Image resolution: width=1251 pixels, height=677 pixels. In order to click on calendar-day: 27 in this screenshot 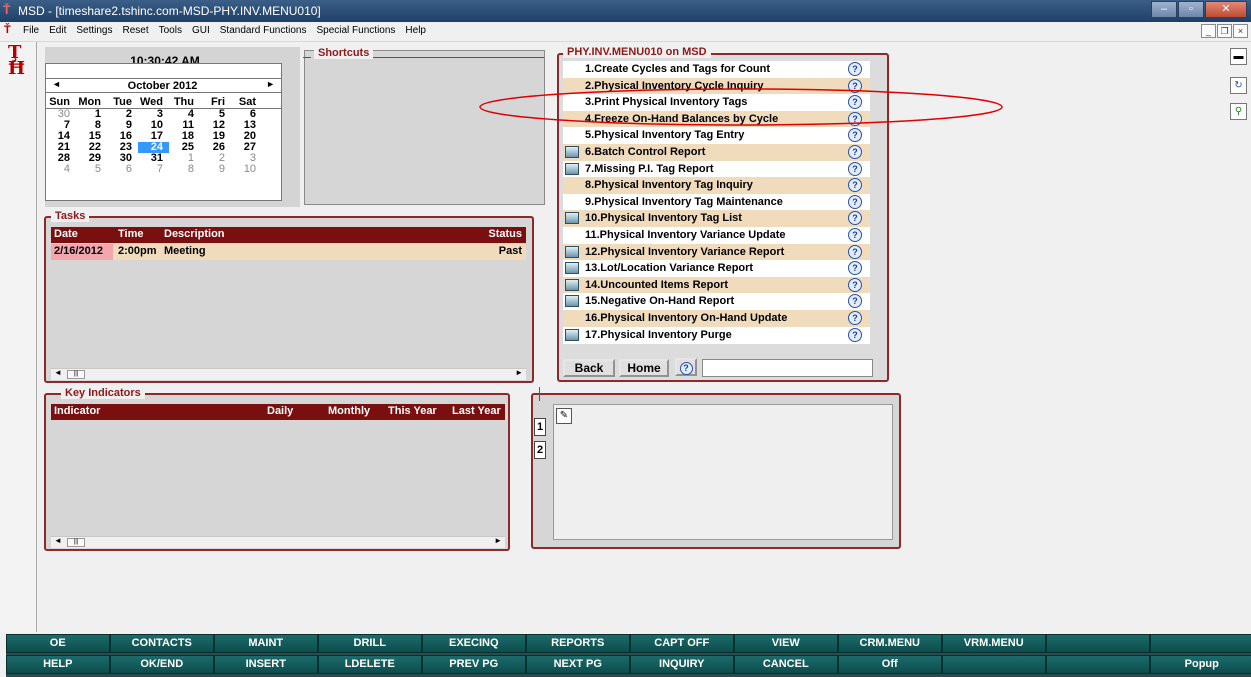, I will do `click(246, 147)`.